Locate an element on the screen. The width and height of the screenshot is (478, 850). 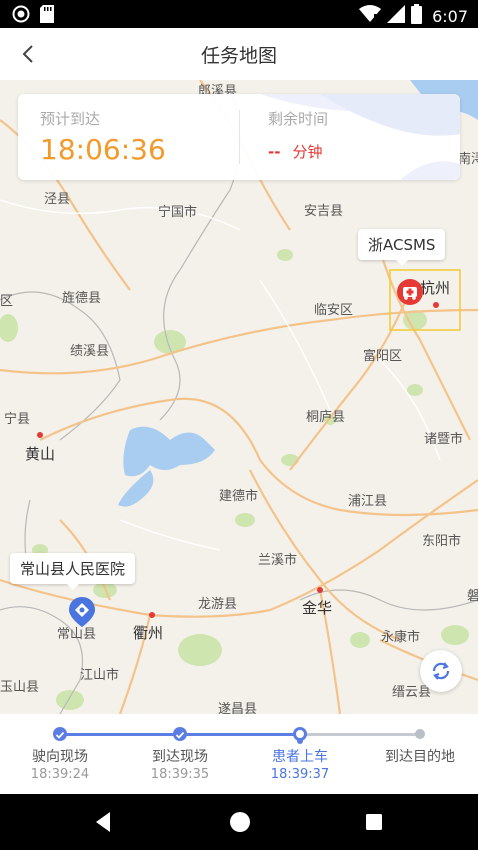
map-label: 富阳区 is located at coordinates (383, 356).